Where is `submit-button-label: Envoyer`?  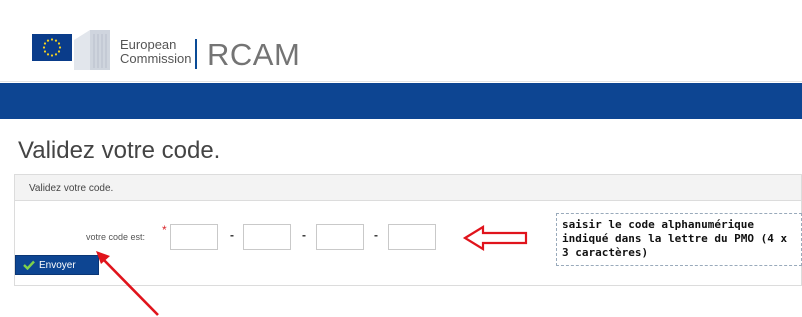 submit-button-label: Envoyer is located at coordinates (57, 265).